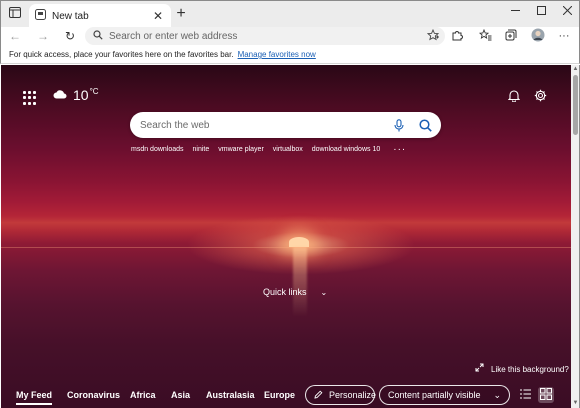 The height and width of the screenshot is (408, 580). I want to click on content-visibility-value: Content partially visible, so click(434, 395).